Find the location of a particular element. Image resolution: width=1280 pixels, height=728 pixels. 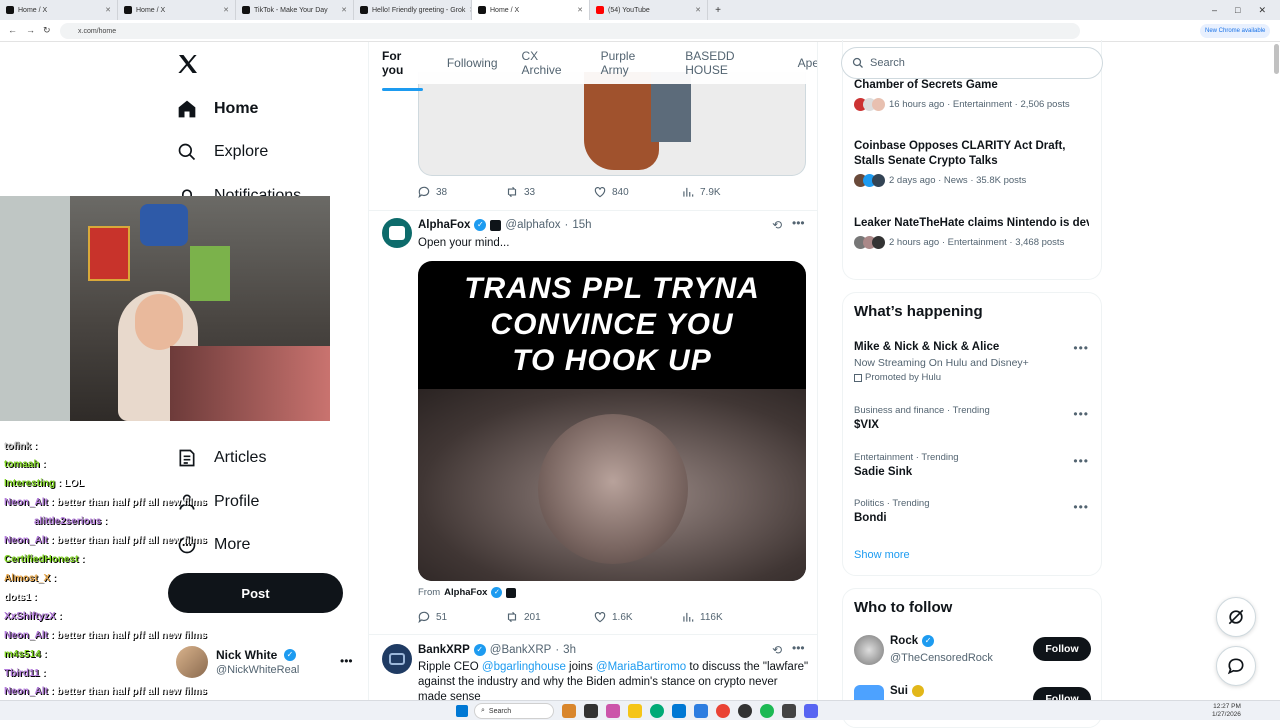

repost-button: 33 is located at coordinates (549, 192).